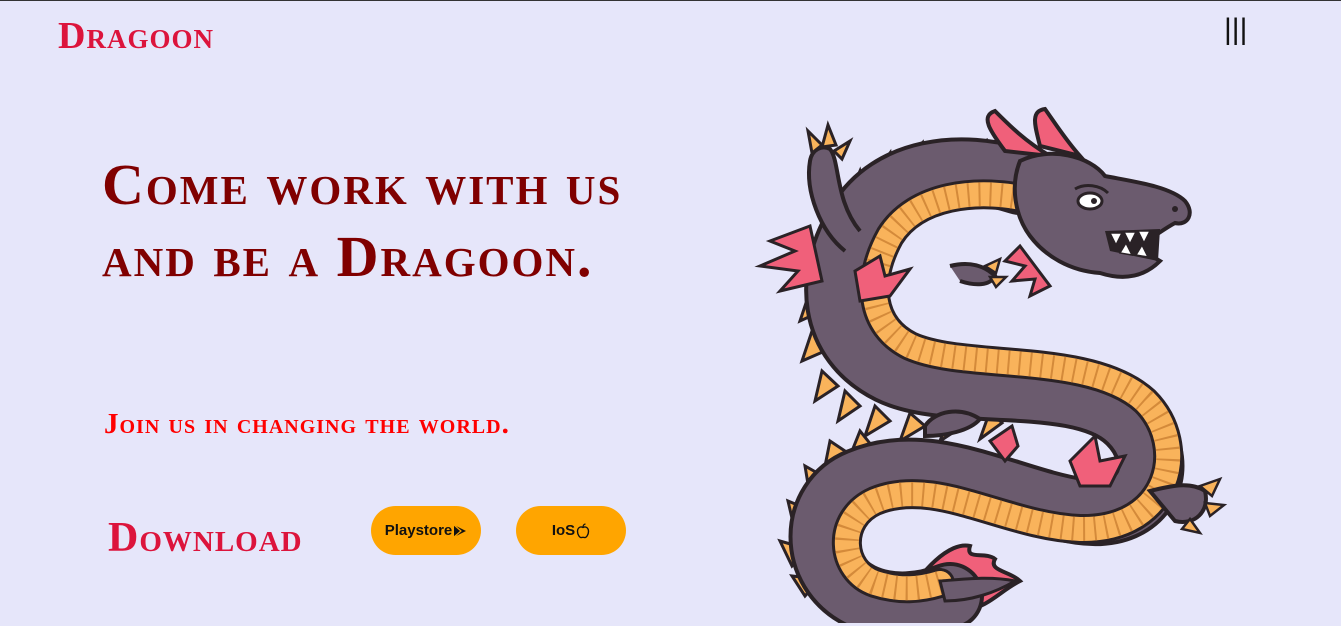 The image size is (1341, 626). Describe the element at coordinates (307, 424) in the screenshot. I see `hero-subheadline: Join us in changing the world.` at that location.